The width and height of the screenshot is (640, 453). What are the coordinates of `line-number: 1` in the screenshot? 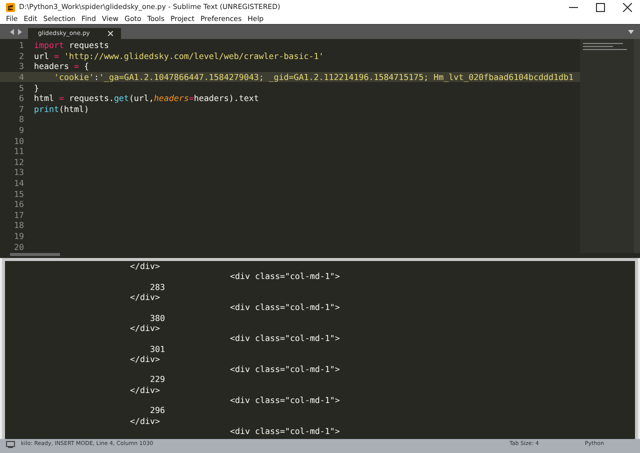 It's located at (21, 45).